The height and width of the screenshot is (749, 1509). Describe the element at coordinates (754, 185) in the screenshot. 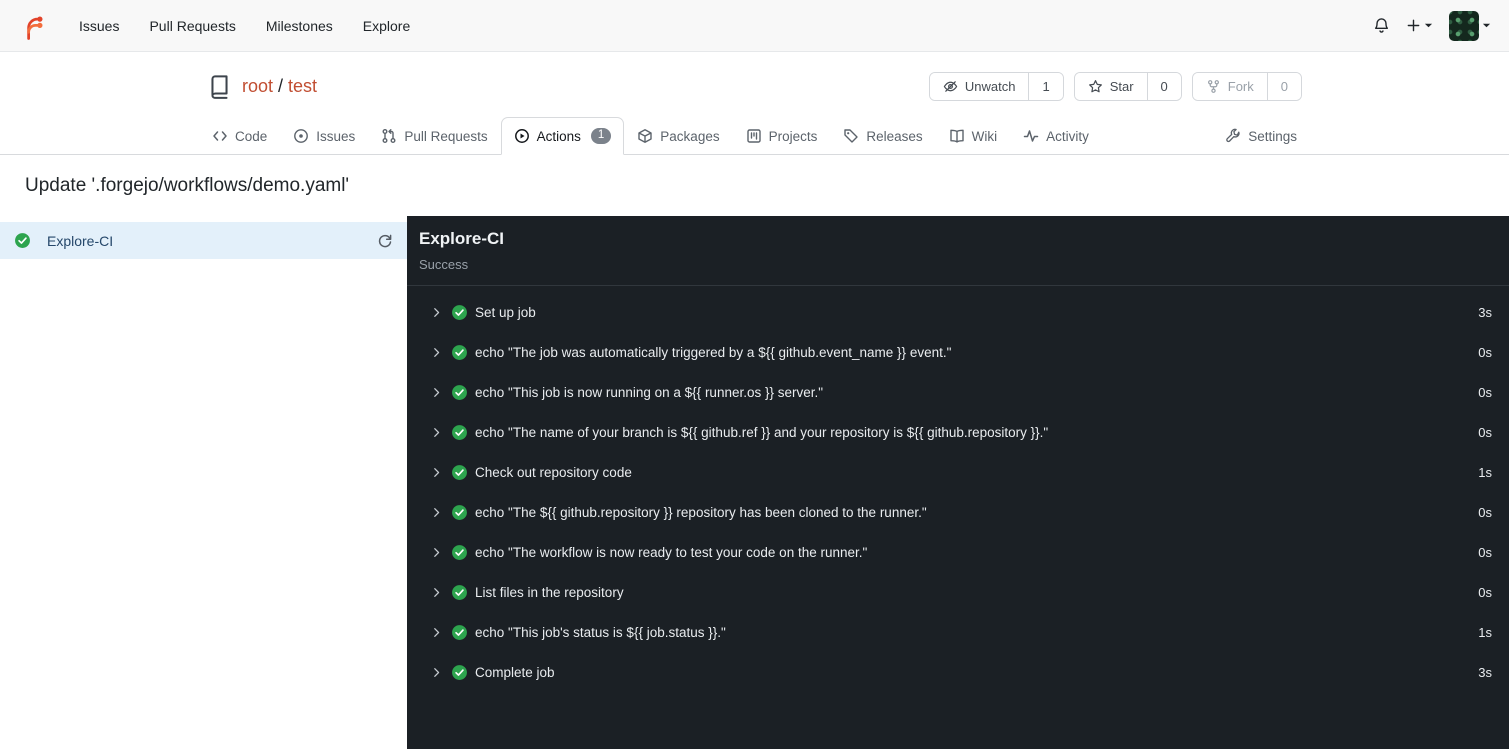

I see `page-title-section: Update '.forgejo/workflows/demo.yaml'` at that location.